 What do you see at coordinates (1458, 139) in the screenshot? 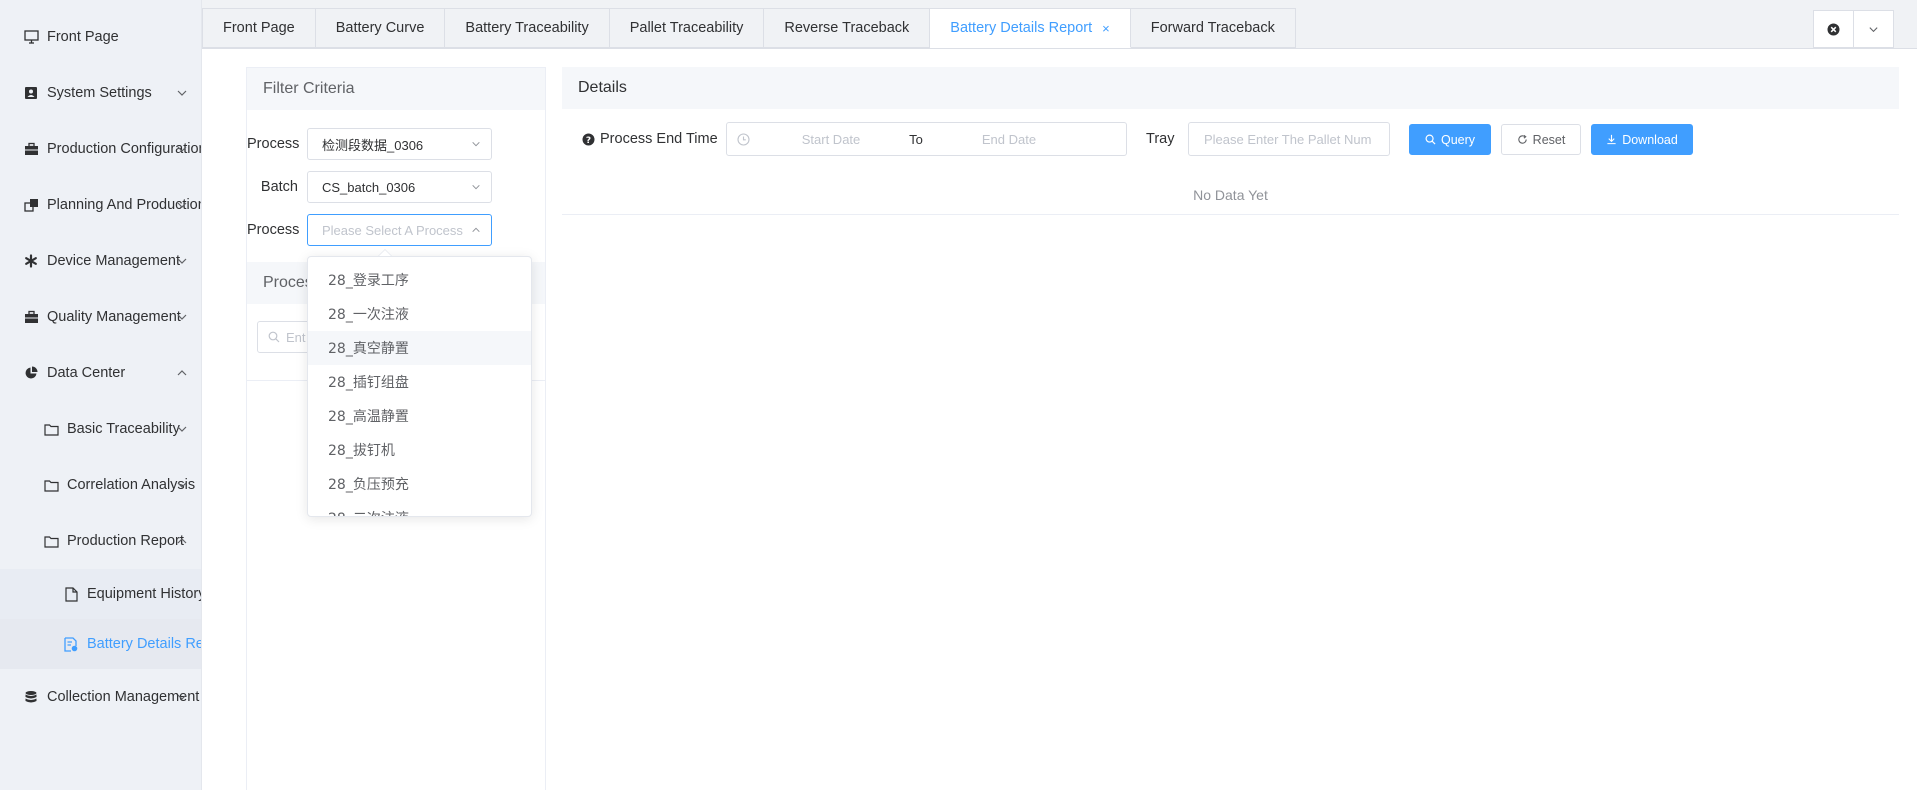
I see `query-label: Query` at bounding box center [1458, 139].